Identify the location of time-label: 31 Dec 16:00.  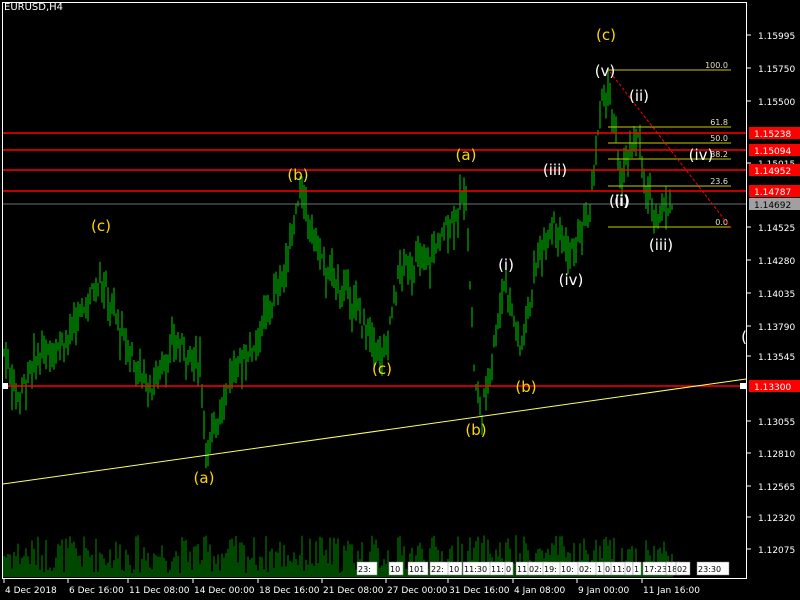
(479, 591).